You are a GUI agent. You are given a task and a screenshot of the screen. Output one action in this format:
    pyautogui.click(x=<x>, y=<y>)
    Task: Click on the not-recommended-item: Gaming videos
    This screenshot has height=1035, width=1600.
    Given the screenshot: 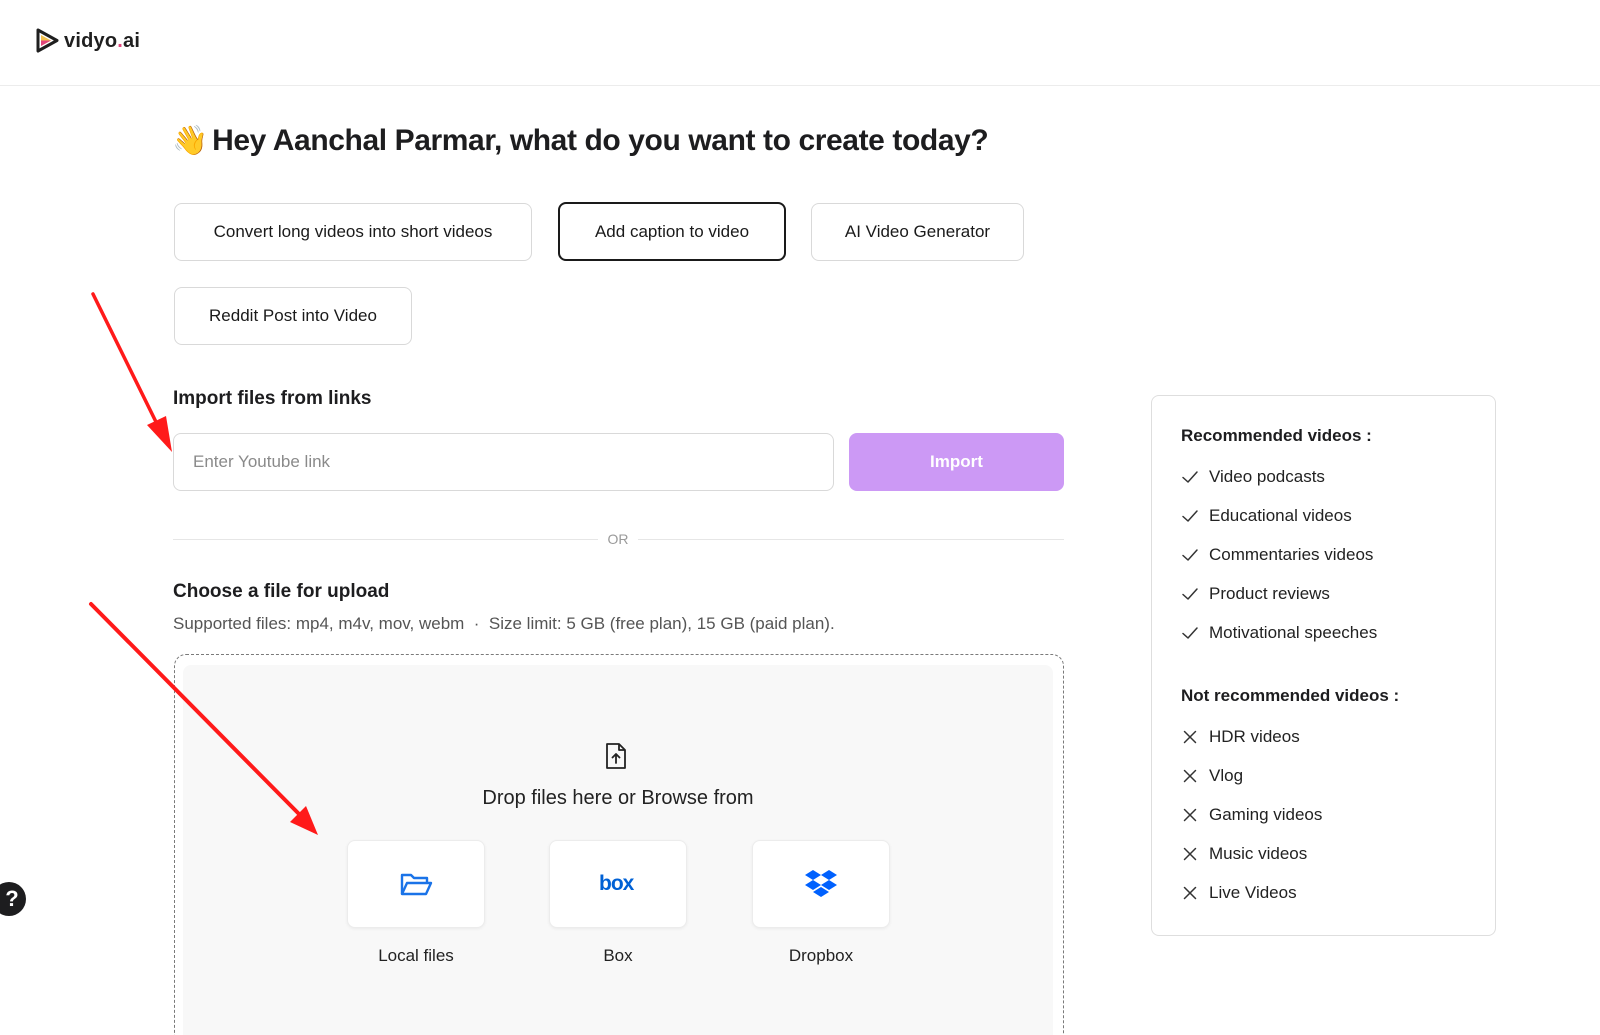 What is the action you would take?
    pyautogui.click(x=1251, y=815)
    